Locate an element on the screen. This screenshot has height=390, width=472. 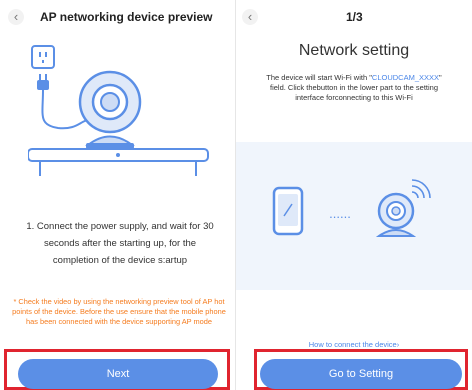
plug-icon is located at coordinates (43, 82).